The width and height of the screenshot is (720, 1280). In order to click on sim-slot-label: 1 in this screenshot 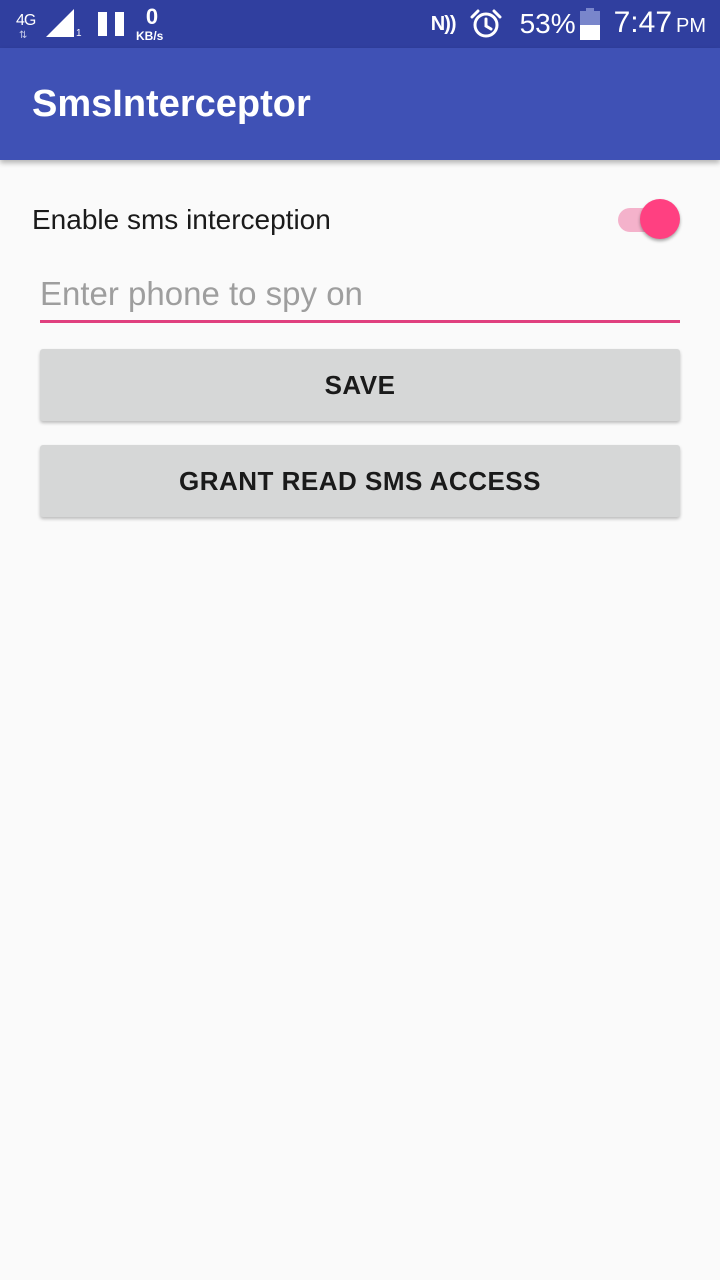, I will do `click(79, 33)`.